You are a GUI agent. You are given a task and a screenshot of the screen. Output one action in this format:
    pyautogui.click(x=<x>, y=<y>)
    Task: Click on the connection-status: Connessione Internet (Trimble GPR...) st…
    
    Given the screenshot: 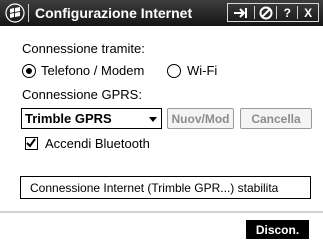 What is the action you would take?
    pyautogui.click(x=165, y=187)
    